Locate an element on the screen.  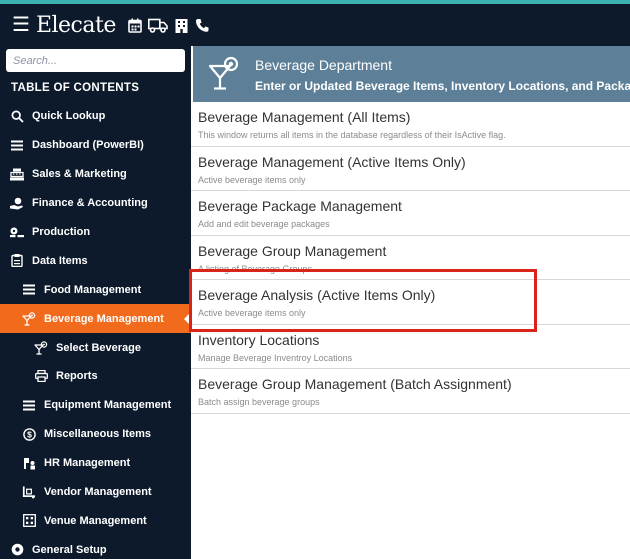
settings-circle-icon is located at coordinates (17, 550).